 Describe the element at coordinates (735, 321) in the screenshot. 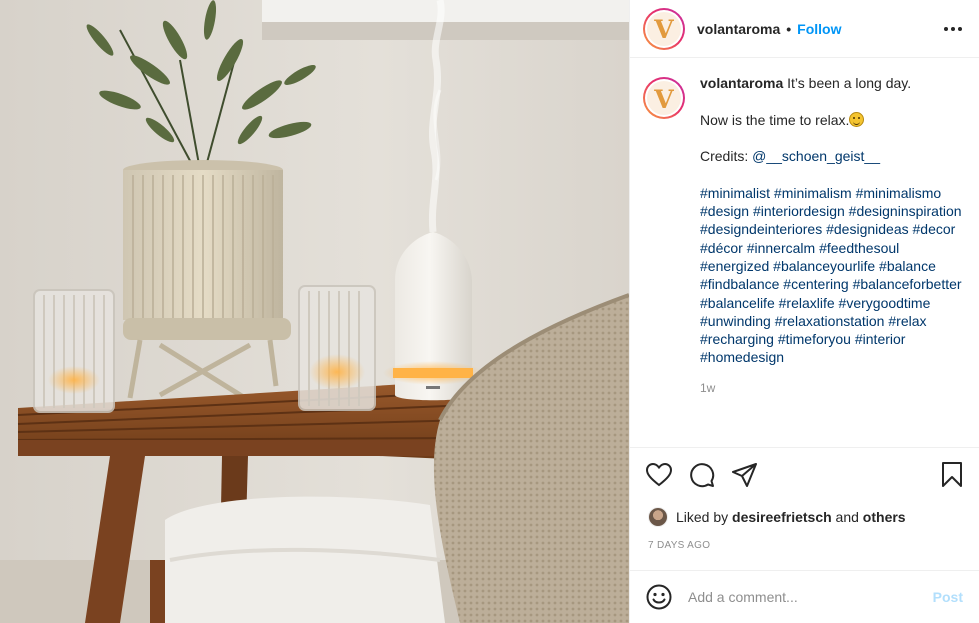

I see `hashtag-link: #unwinding` at that location.